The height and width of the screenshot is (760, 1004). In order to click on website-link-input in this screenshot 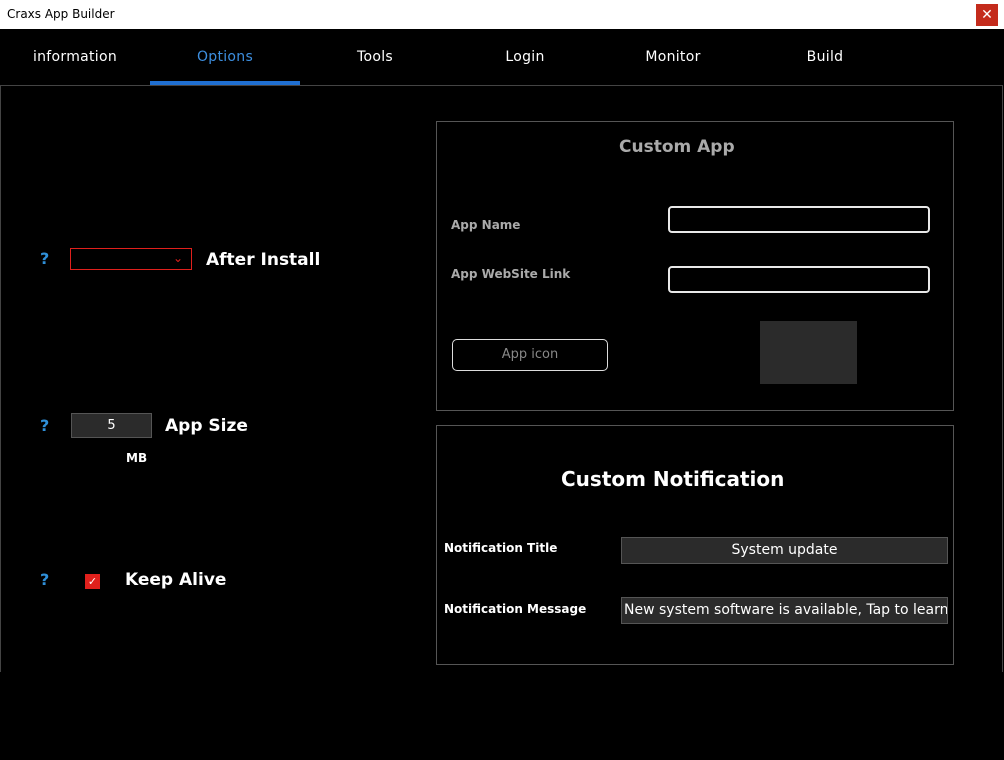, I will do `click(799, 279)`.